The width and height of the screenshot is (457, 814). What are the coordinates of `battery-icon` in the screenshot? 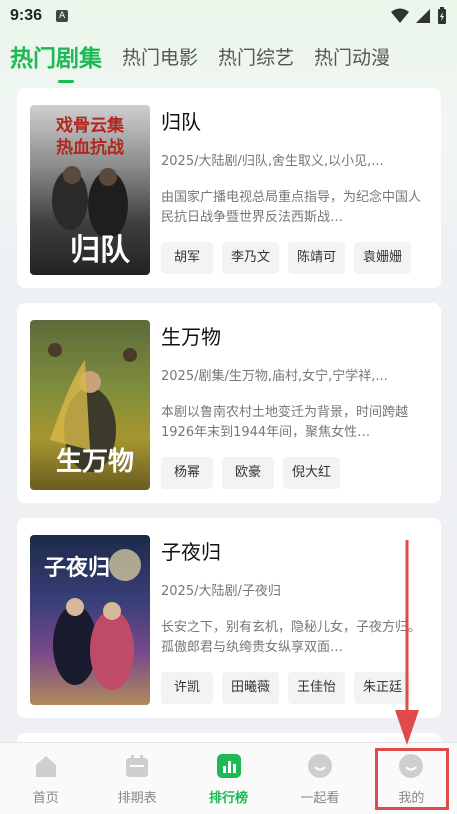 It's located at (442, 15).